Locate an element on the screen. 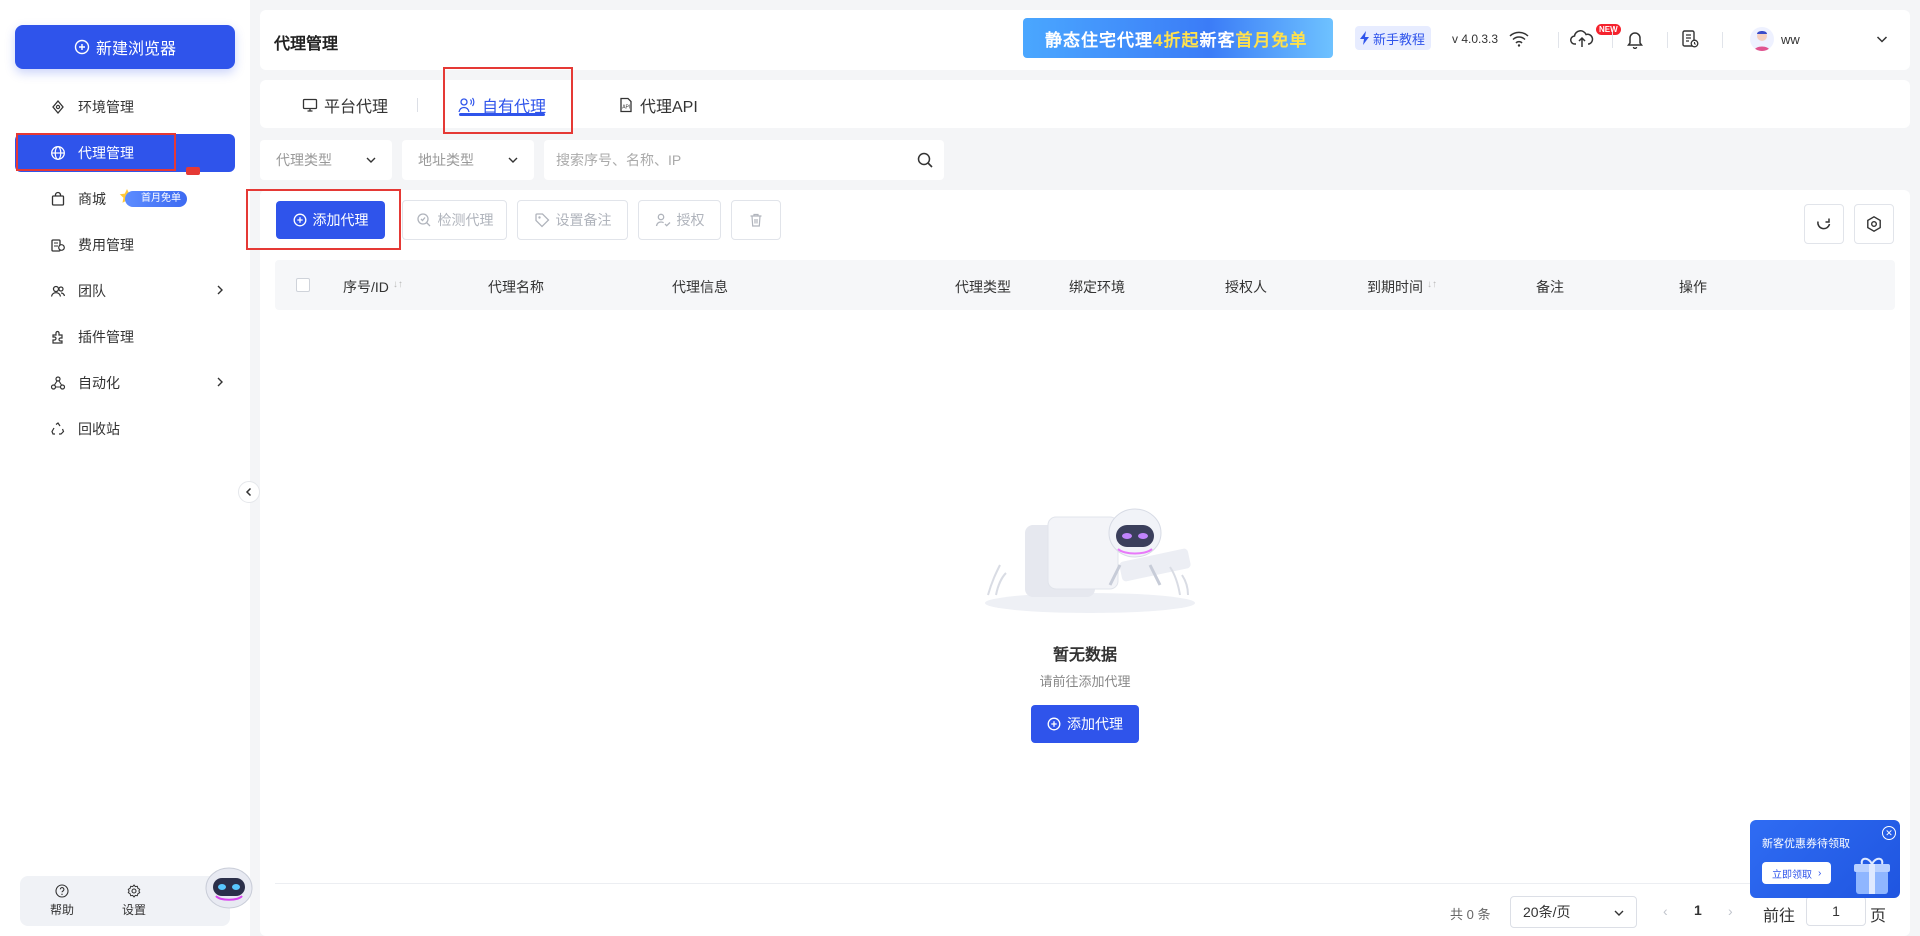  sidebar-item-team: 团队 is located at coordinates (125, 291).